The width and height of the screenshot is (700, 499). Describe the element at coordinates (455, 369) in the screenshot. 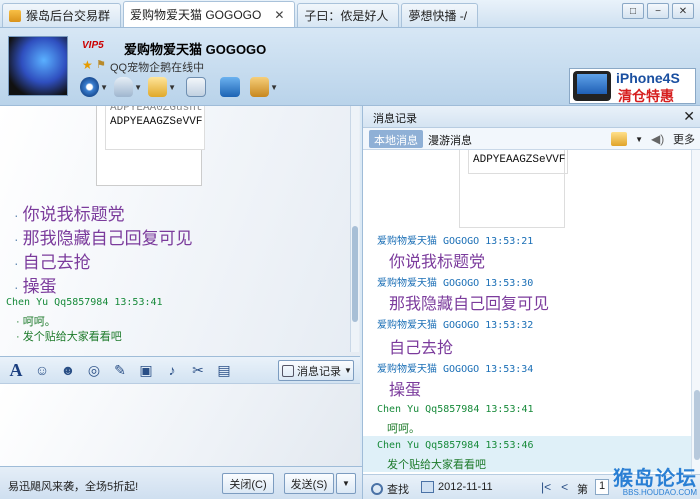

I see `record-meta: 爱购物爱天猫 GOGOGO 13:53:34` at that location.